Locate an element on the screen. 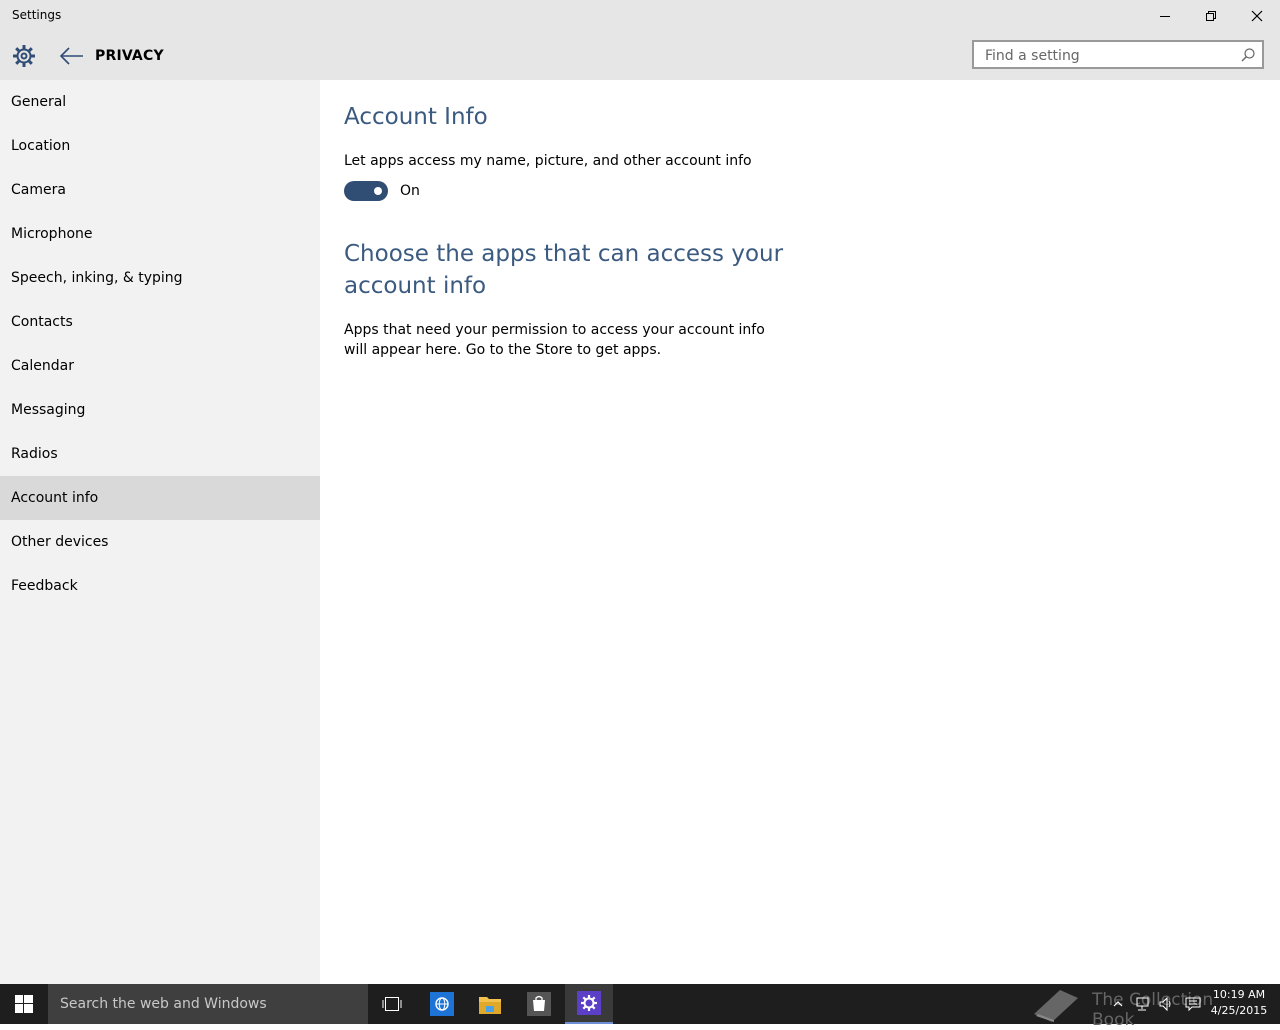  taskbar-app-browser is located at coordinates (442, 1004).